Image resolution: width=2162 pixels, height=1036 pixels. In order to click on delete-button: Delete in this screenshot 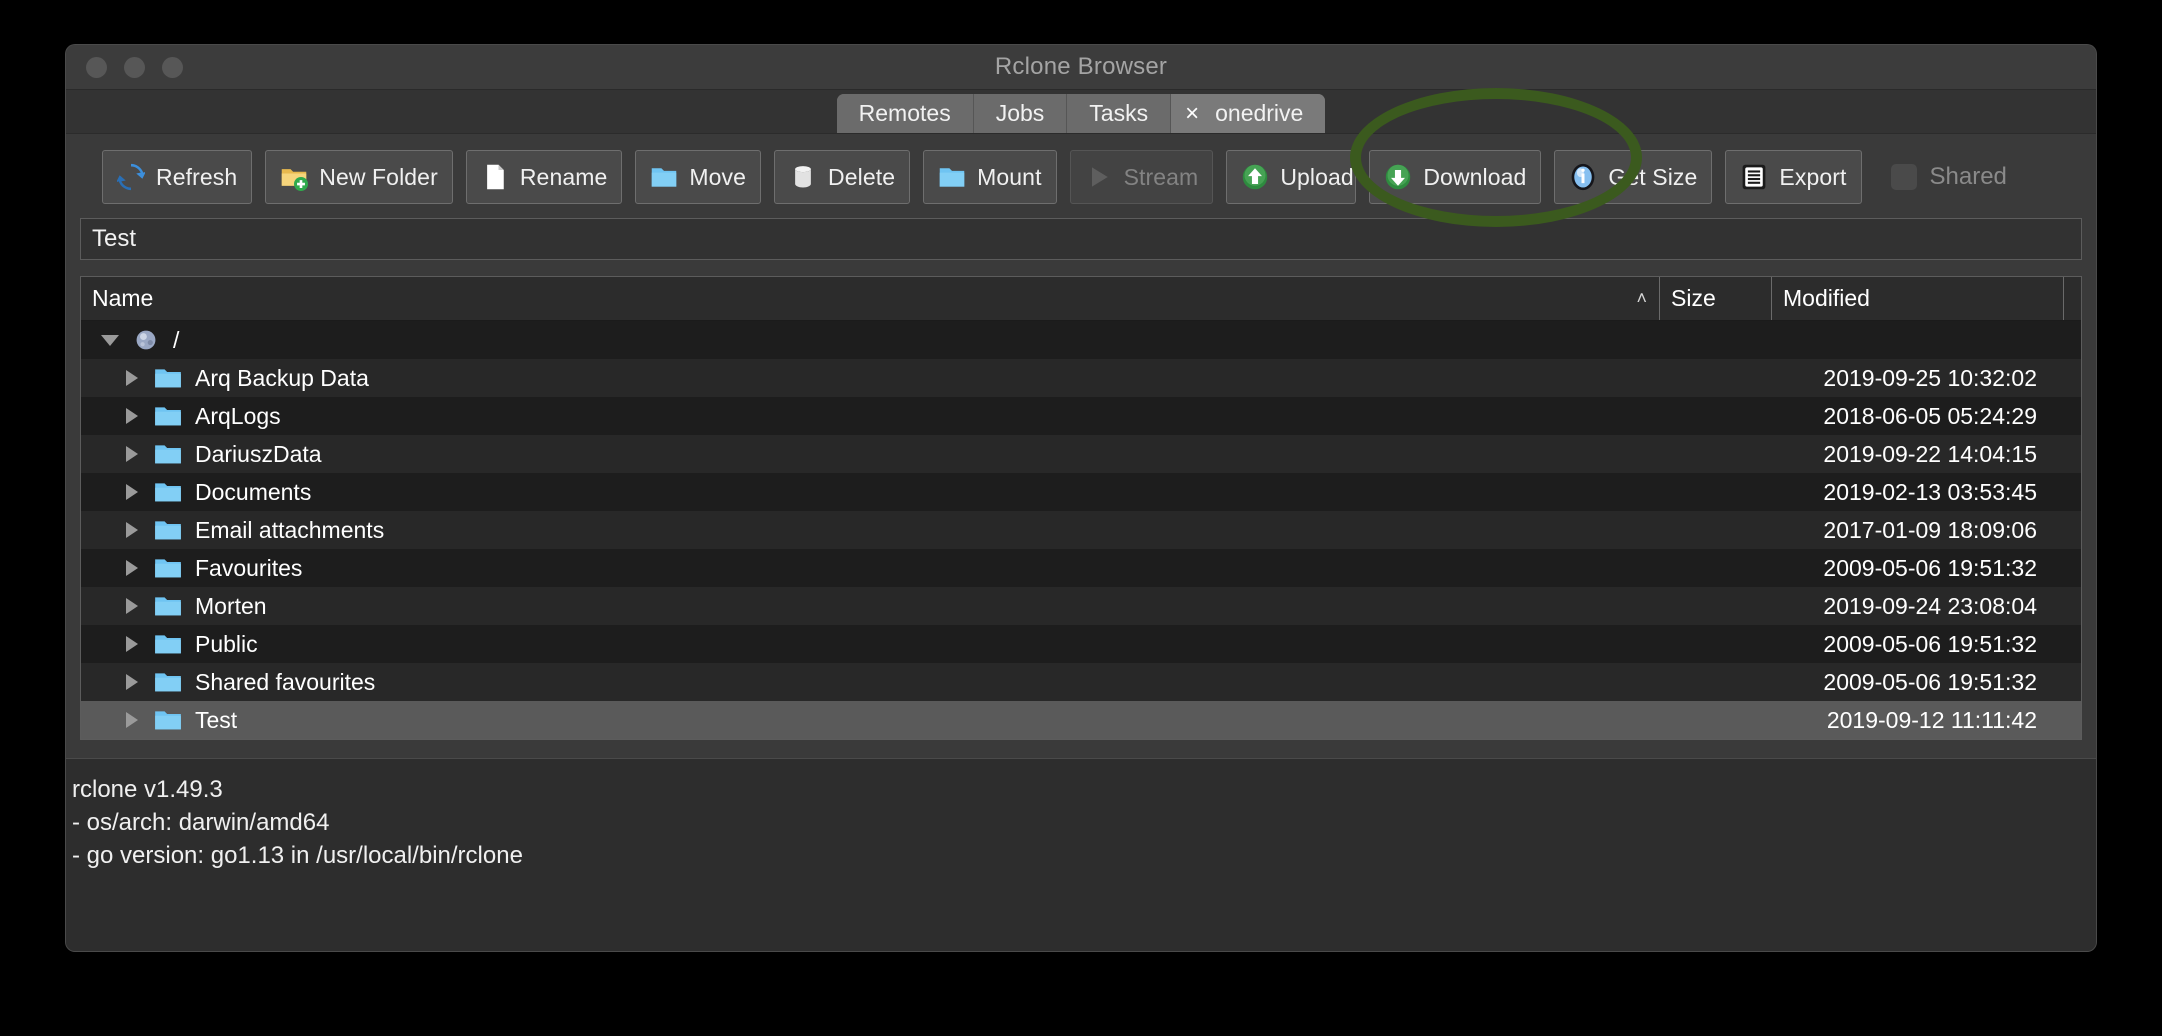, I will do `click(842, 177)`.